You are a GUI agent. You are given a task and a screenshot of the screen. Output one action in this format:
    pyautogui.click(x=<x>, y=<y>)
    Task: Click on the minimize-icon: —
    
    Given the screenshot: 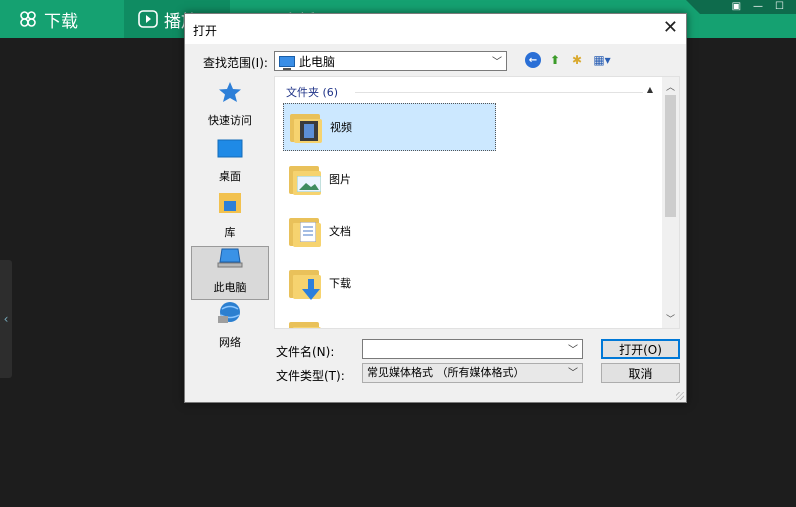 What is the action you would take?
    pyautogui.click(x=758, y=7)
    